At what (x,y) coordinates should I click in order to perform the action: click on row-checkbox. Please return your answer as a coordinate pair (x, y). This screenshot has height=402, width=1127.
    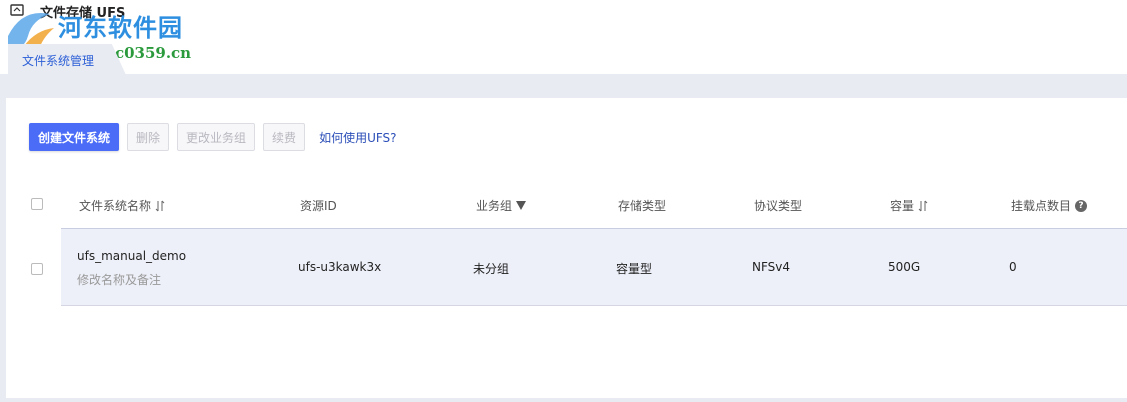
    Looking at the image, I should click on (37, 269).